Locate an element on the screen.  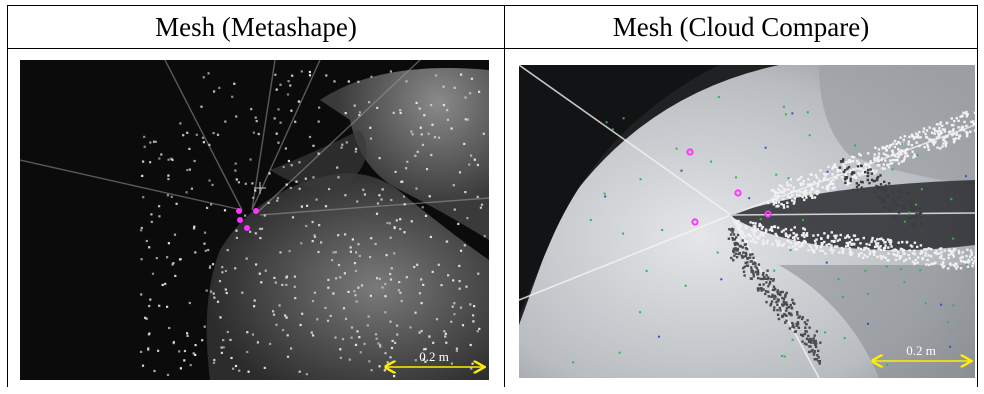
marker-point is located at coordinates (256, 211).